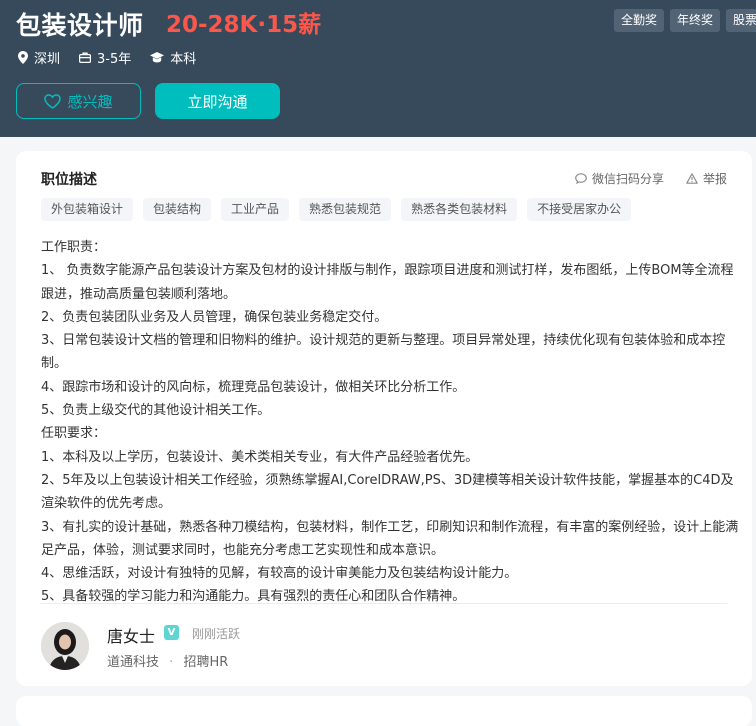 The width and height of the screenshot is (756, 726). What do you see at coordinates (581, 178) in the screenshot?
I see `wechat-icon` at bounding box center [581, 178].